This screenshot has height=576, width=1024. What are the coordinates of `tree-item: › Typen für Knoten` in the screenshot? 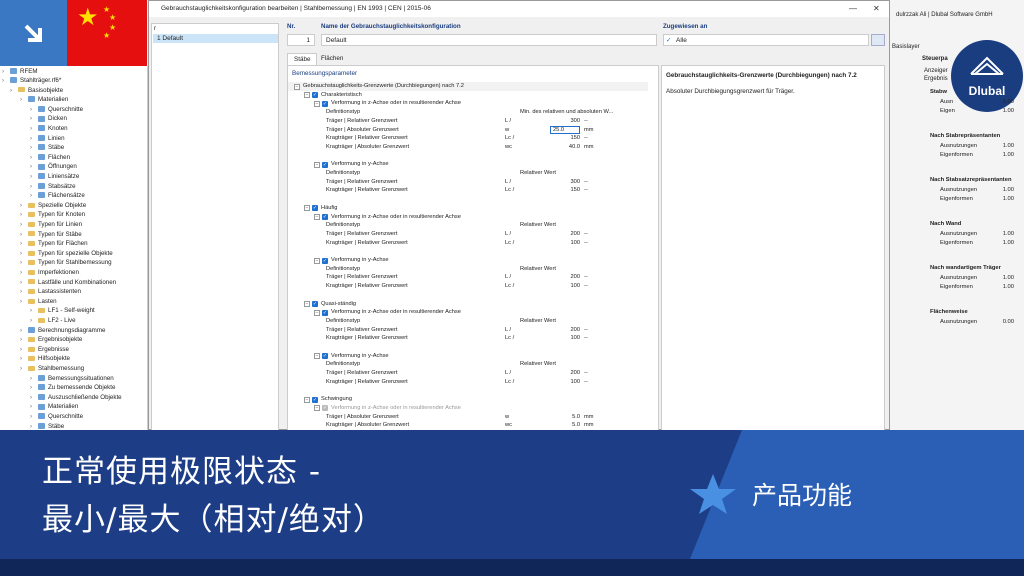 It's located at (52, 215).